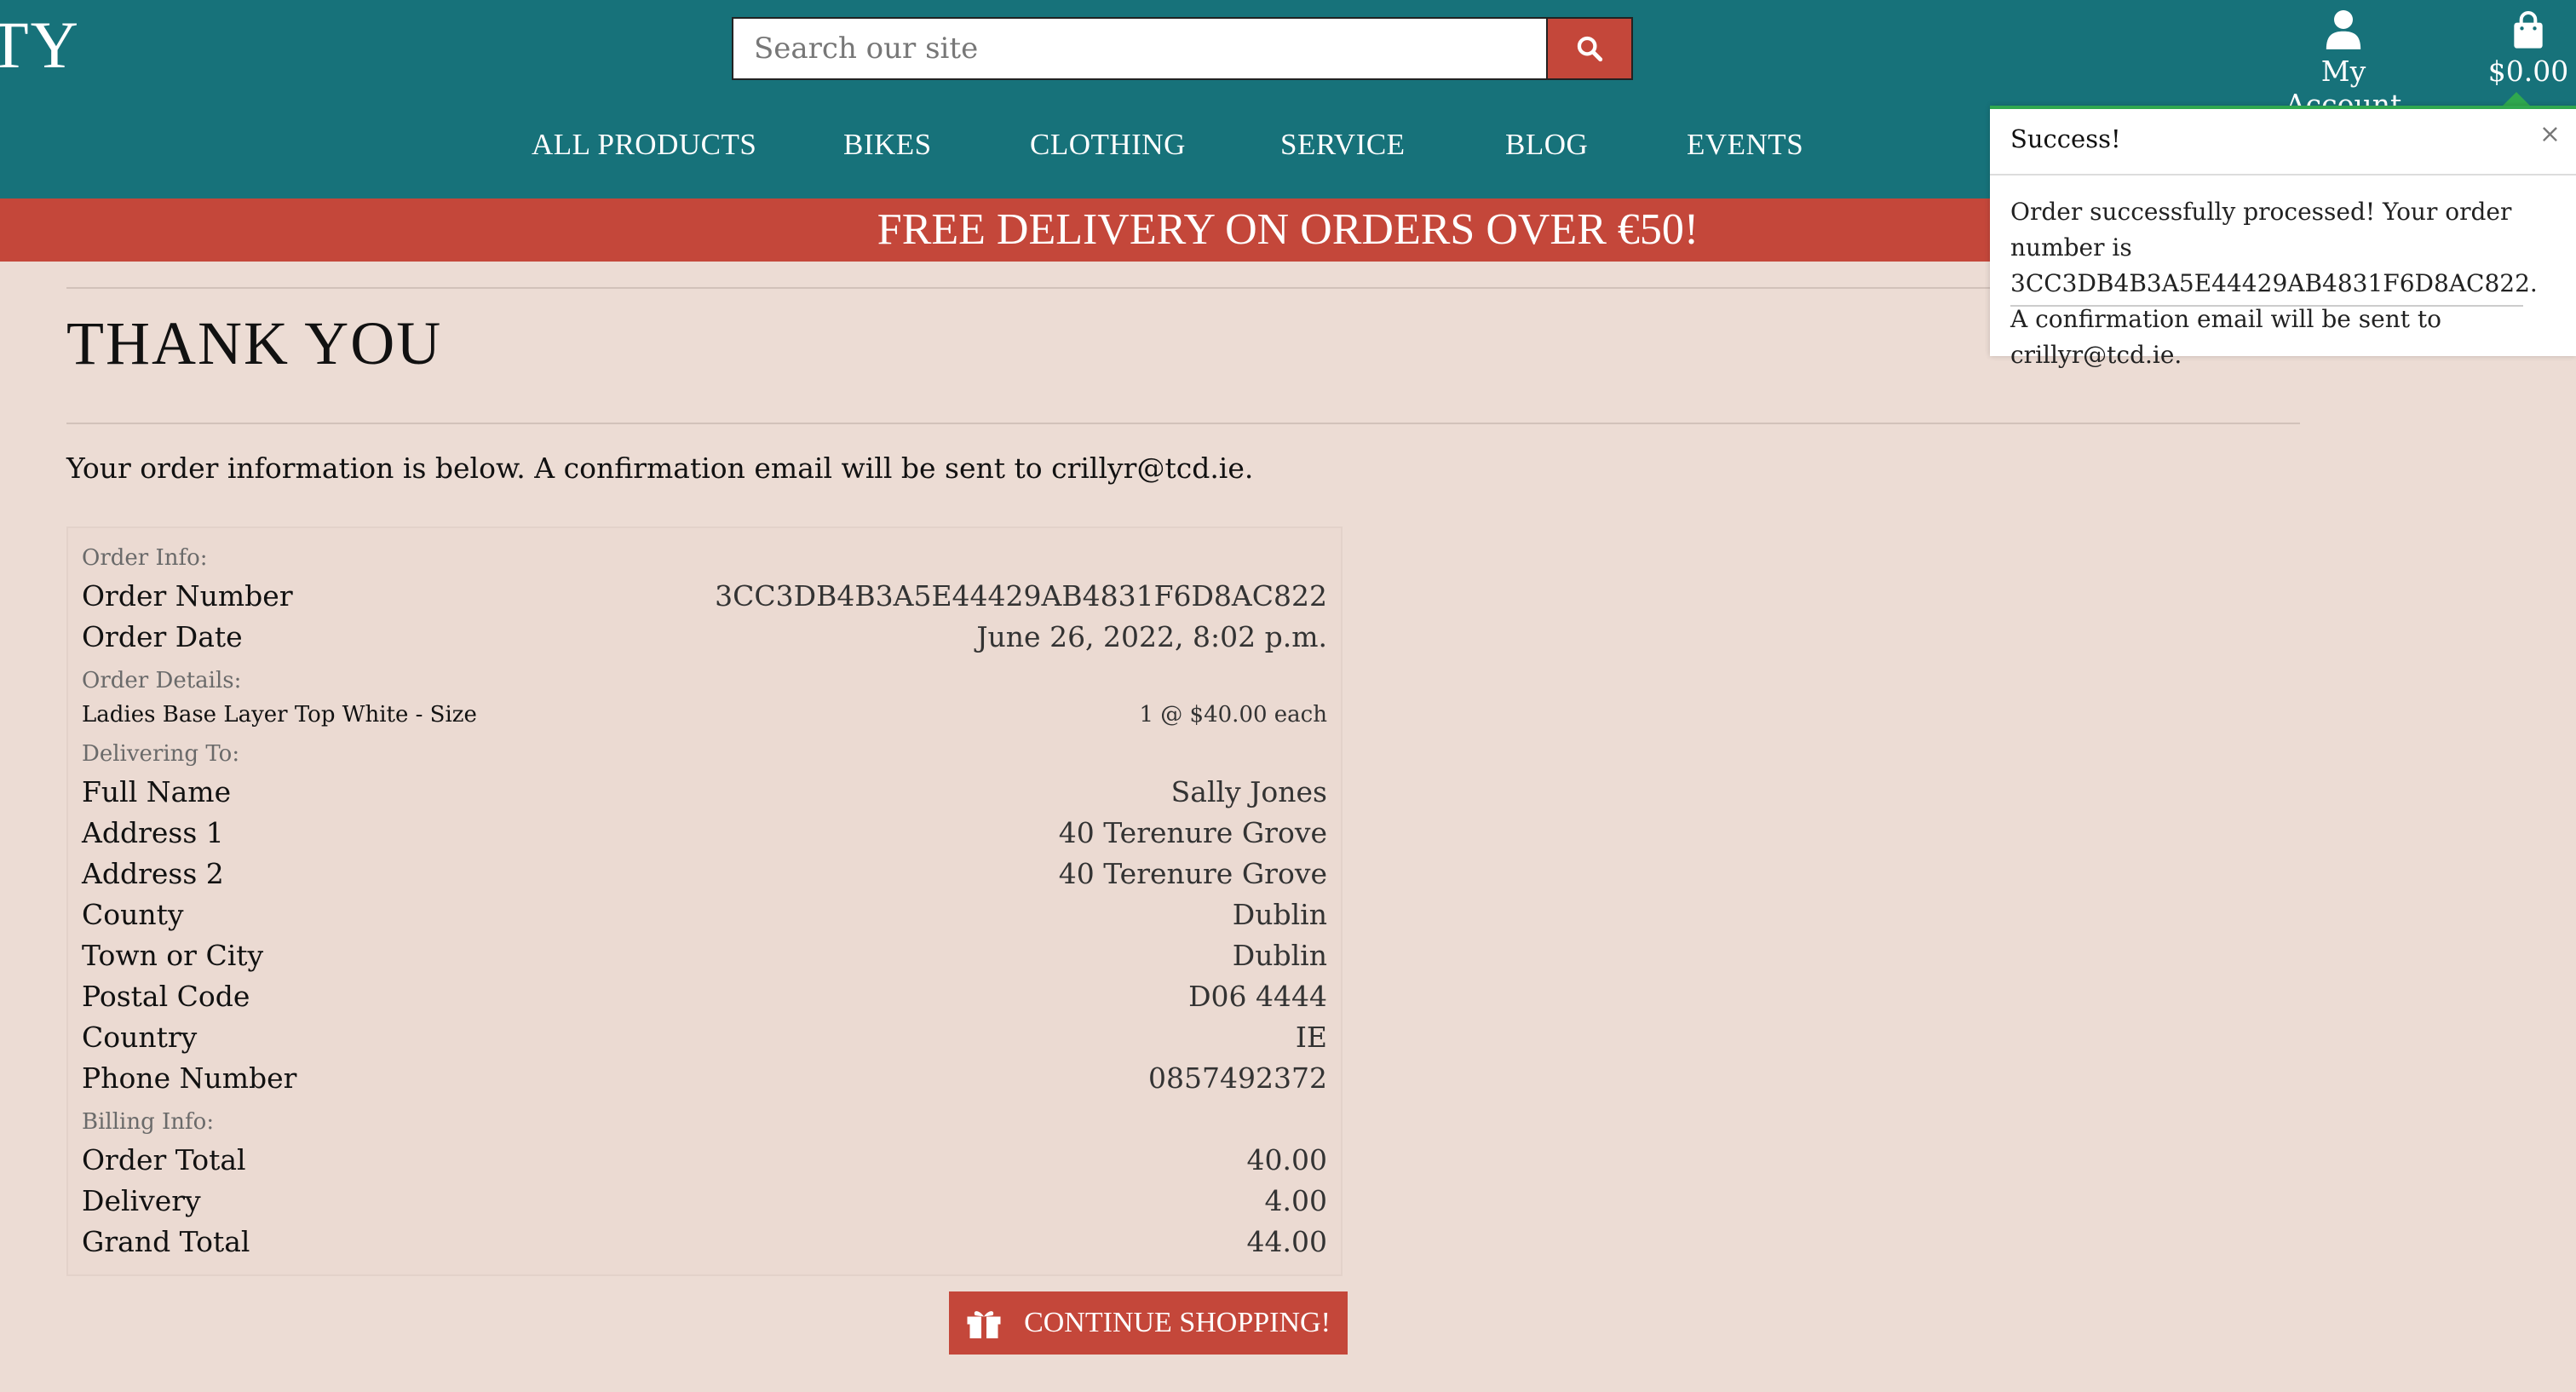 This screenshot has width=2576, height=1392. What do you see at coordinates (190, 1078) in the screenshot?
I see `phone-label: Phone Number` at bounding box center [190, 1078].